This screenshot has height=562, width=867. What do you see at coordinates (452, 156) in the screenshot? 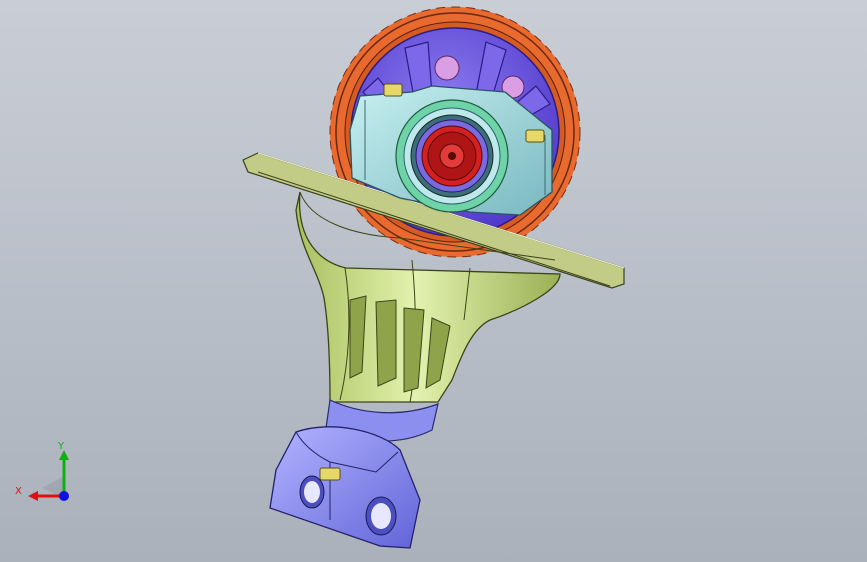
I see `side-bearing` at bounding box center [452, 156].